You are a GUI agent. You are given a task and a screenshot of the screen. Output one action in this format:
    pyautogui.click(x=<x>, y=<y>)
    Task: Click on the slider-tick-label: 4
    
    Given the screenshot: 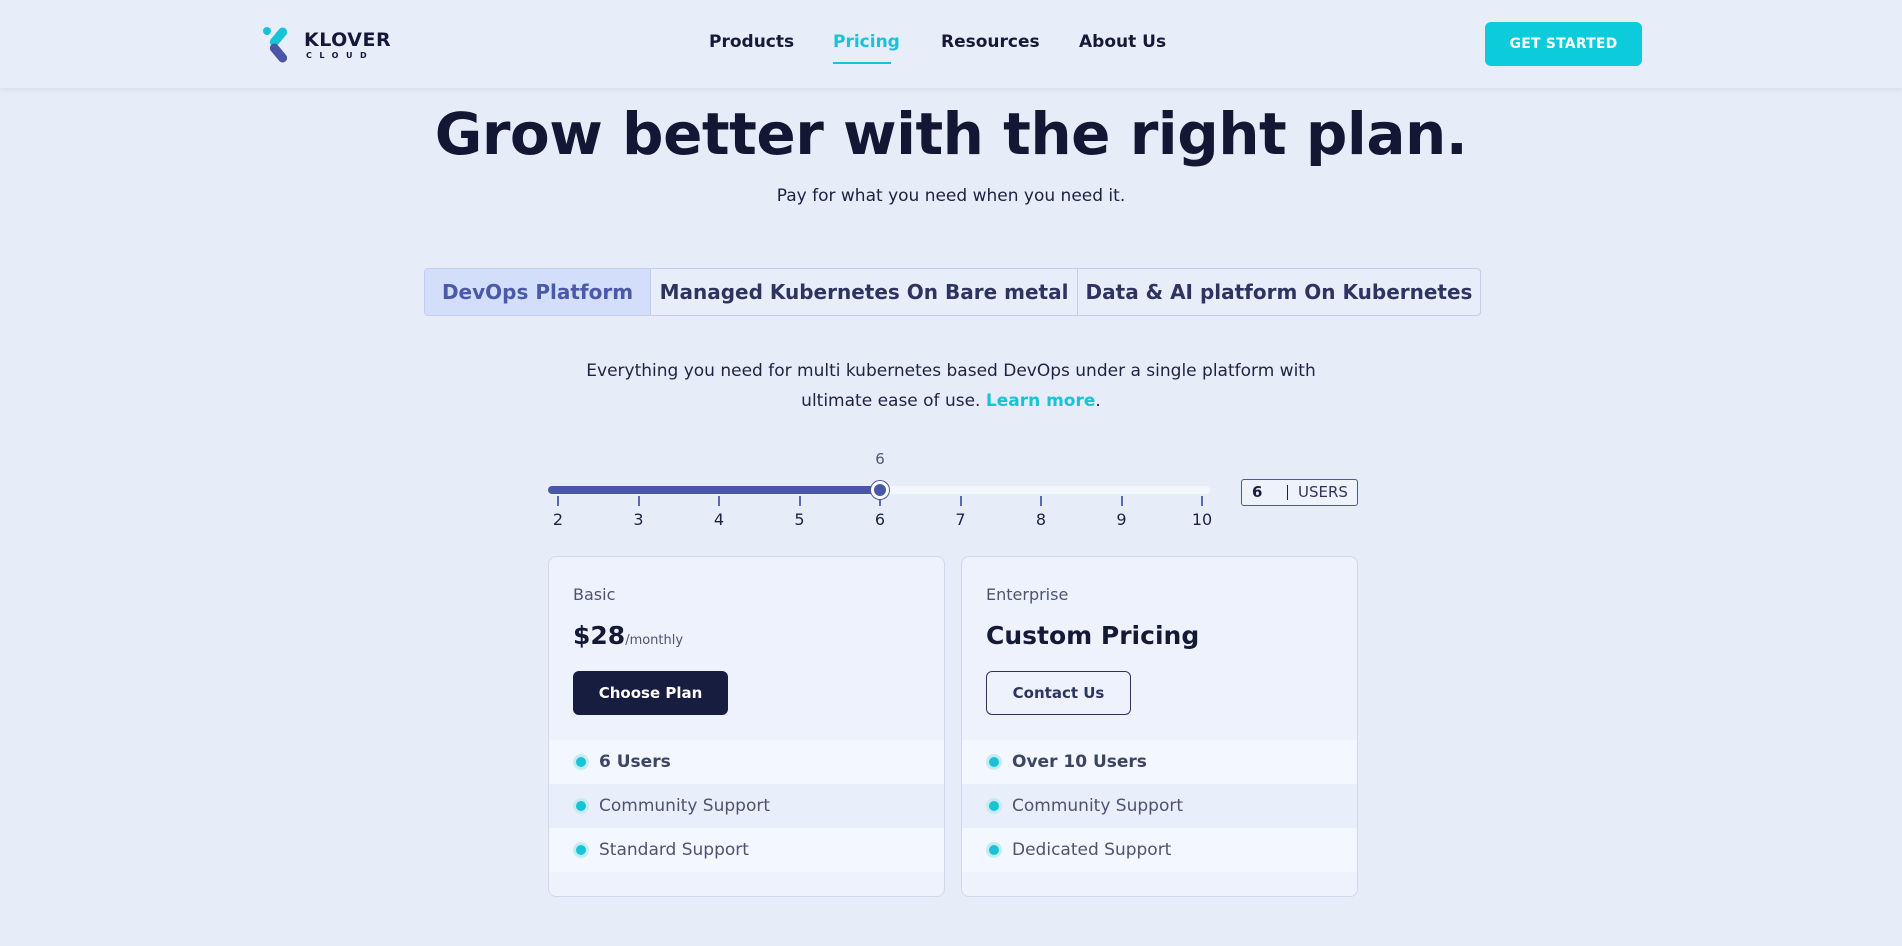 What is the action you would take?
    pyautogui.click(x=719, y=519)
    